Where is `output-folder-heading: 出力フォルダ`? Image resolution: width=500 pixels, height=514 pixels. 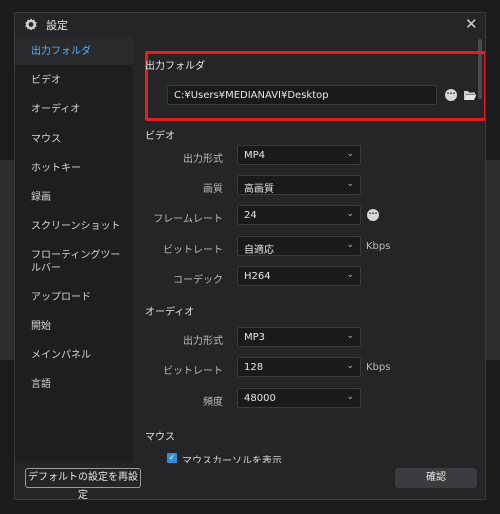
output-folder-heading: 出力フォルダ is located at coordinates (175, 66).